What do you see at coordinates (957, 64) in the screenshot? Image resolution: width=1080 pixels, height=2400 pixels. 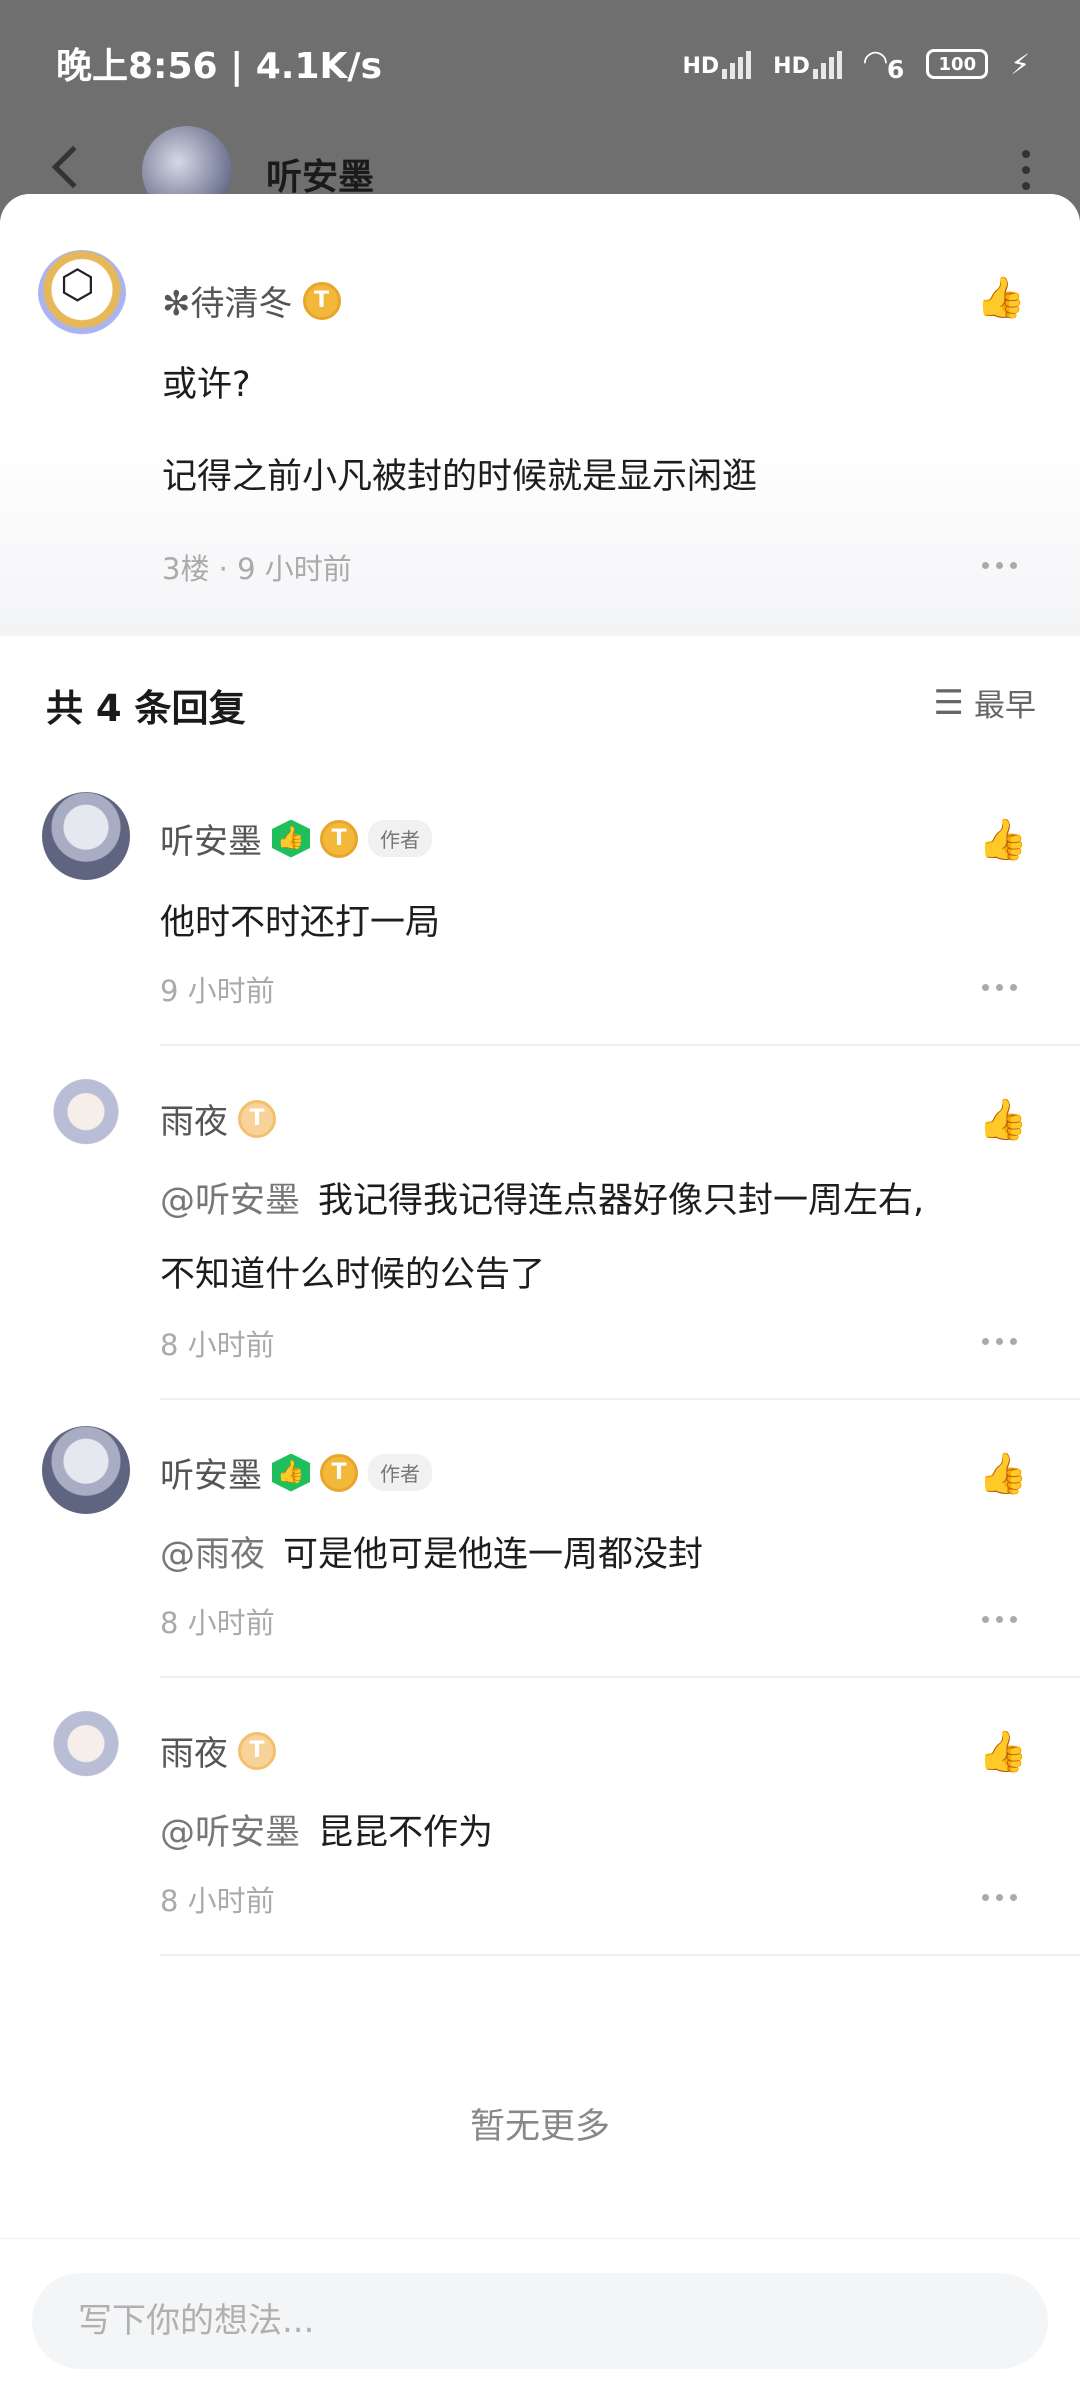 I see `battery-icon: 100` at bounding box center [957, 64].